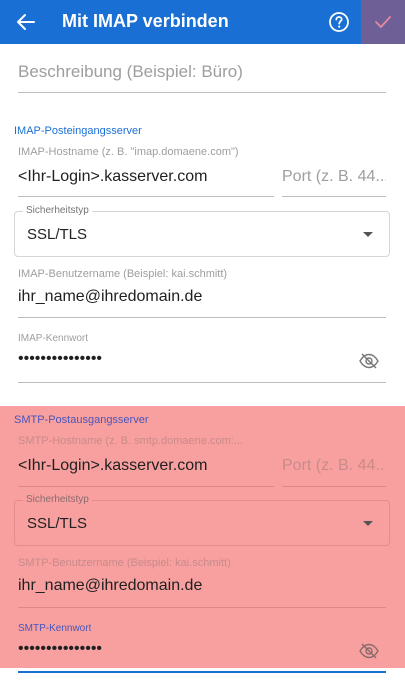 Image resolution: width=405 pixels, height=681 pixels. I want to click on imap-password-underline, so click(202, 382).